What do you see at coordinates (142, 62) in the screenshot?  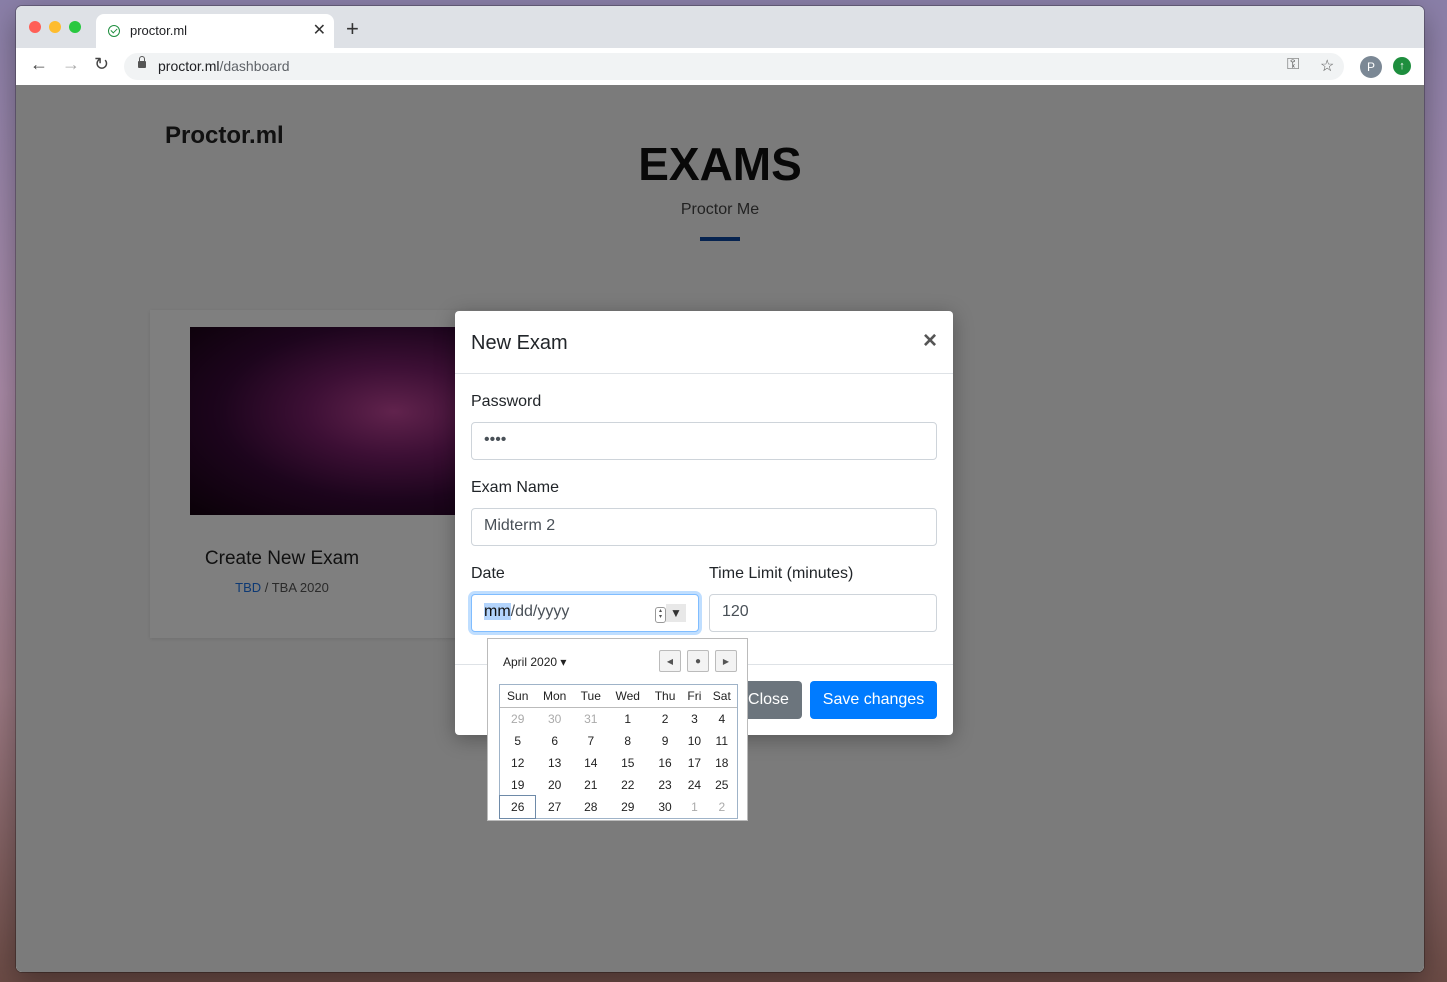 I see `lock-icon` at bounding box center [142, 62].